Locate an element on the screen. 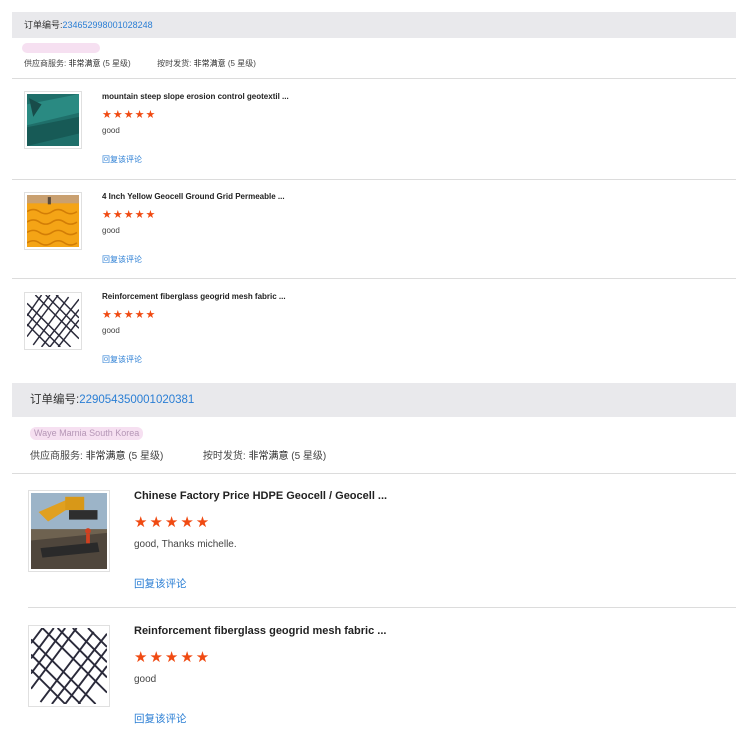 The height and width of the screenshot is (750, 750). product-image-yellow-geocell is located at coordinates (53, 221).